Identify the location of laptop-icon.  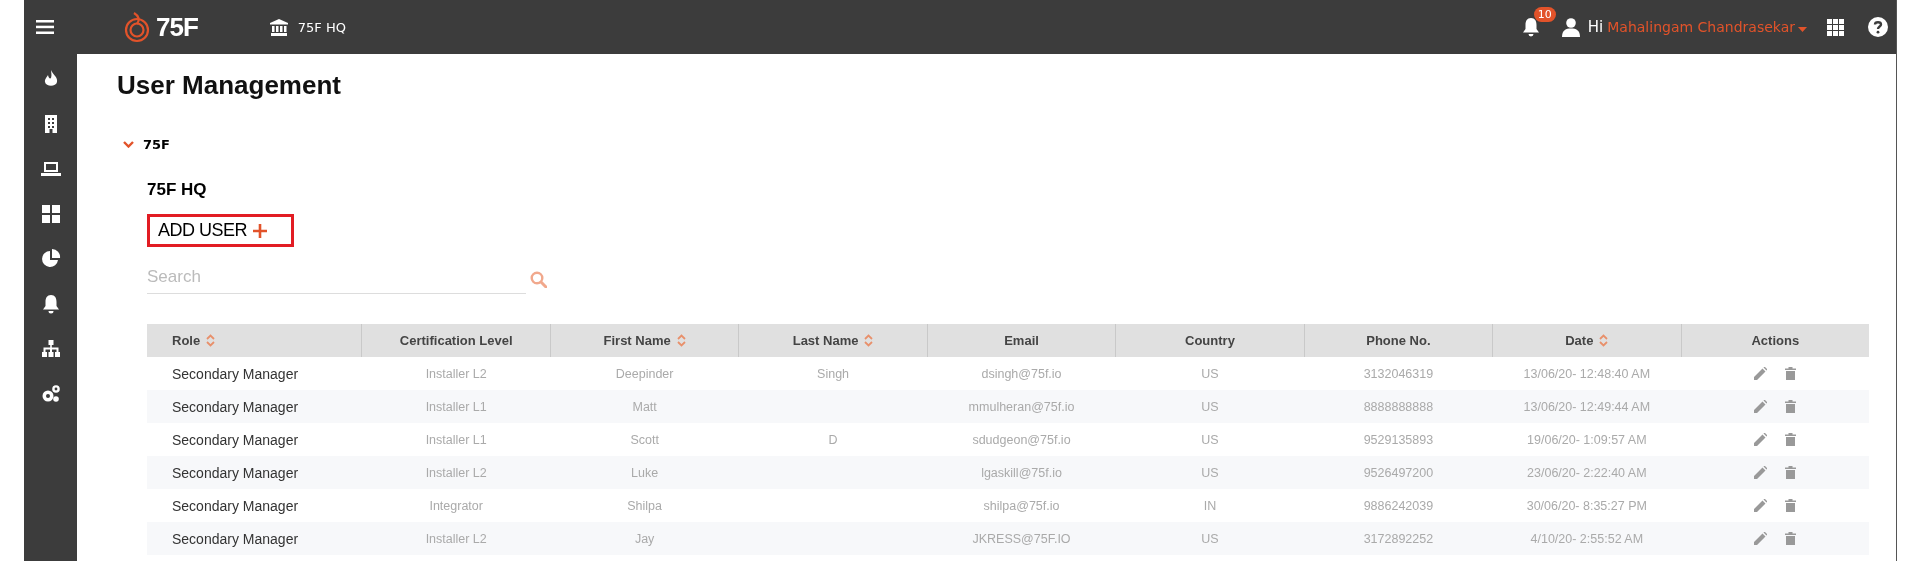
(50, 169).